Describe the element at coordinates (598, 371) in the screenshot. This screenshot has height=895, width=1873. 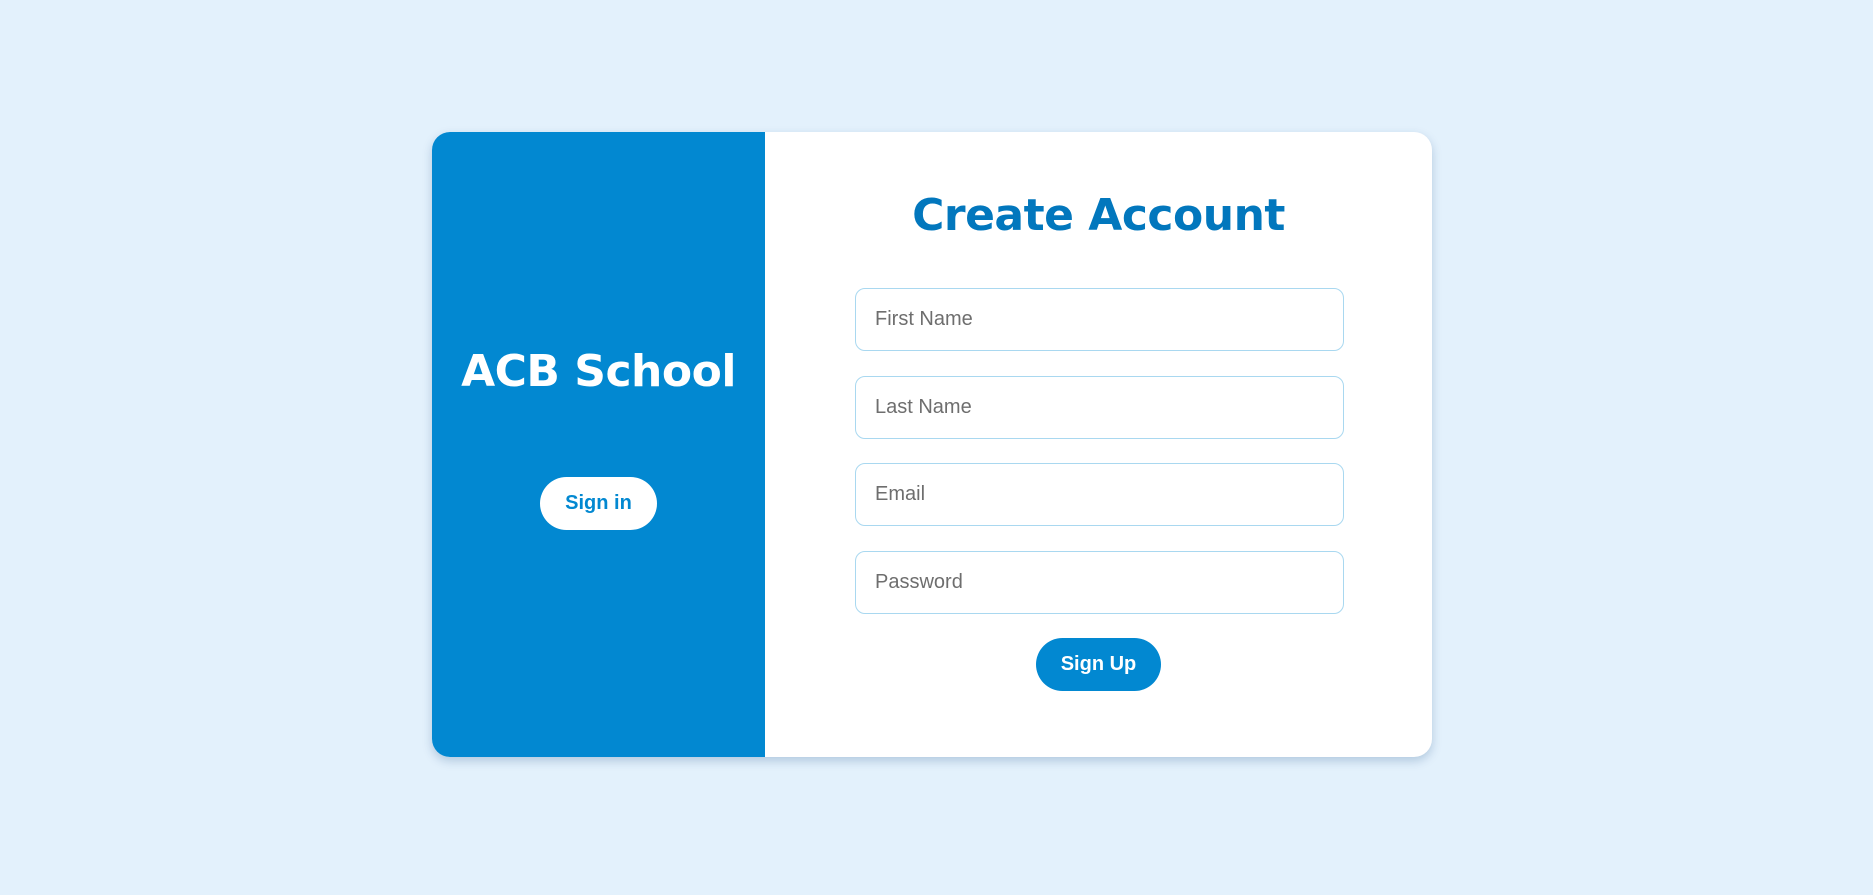
I see `school-name: ACB School` at that location.